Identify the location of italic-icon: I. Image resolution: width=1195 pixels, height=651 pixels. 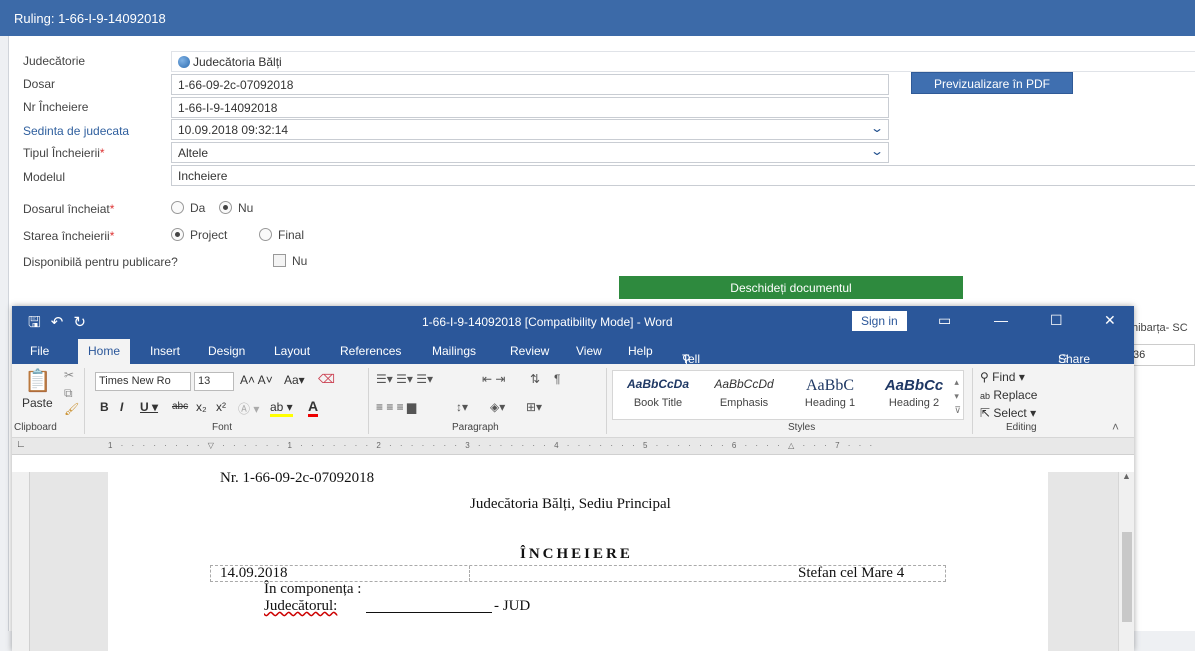
(121, 407).